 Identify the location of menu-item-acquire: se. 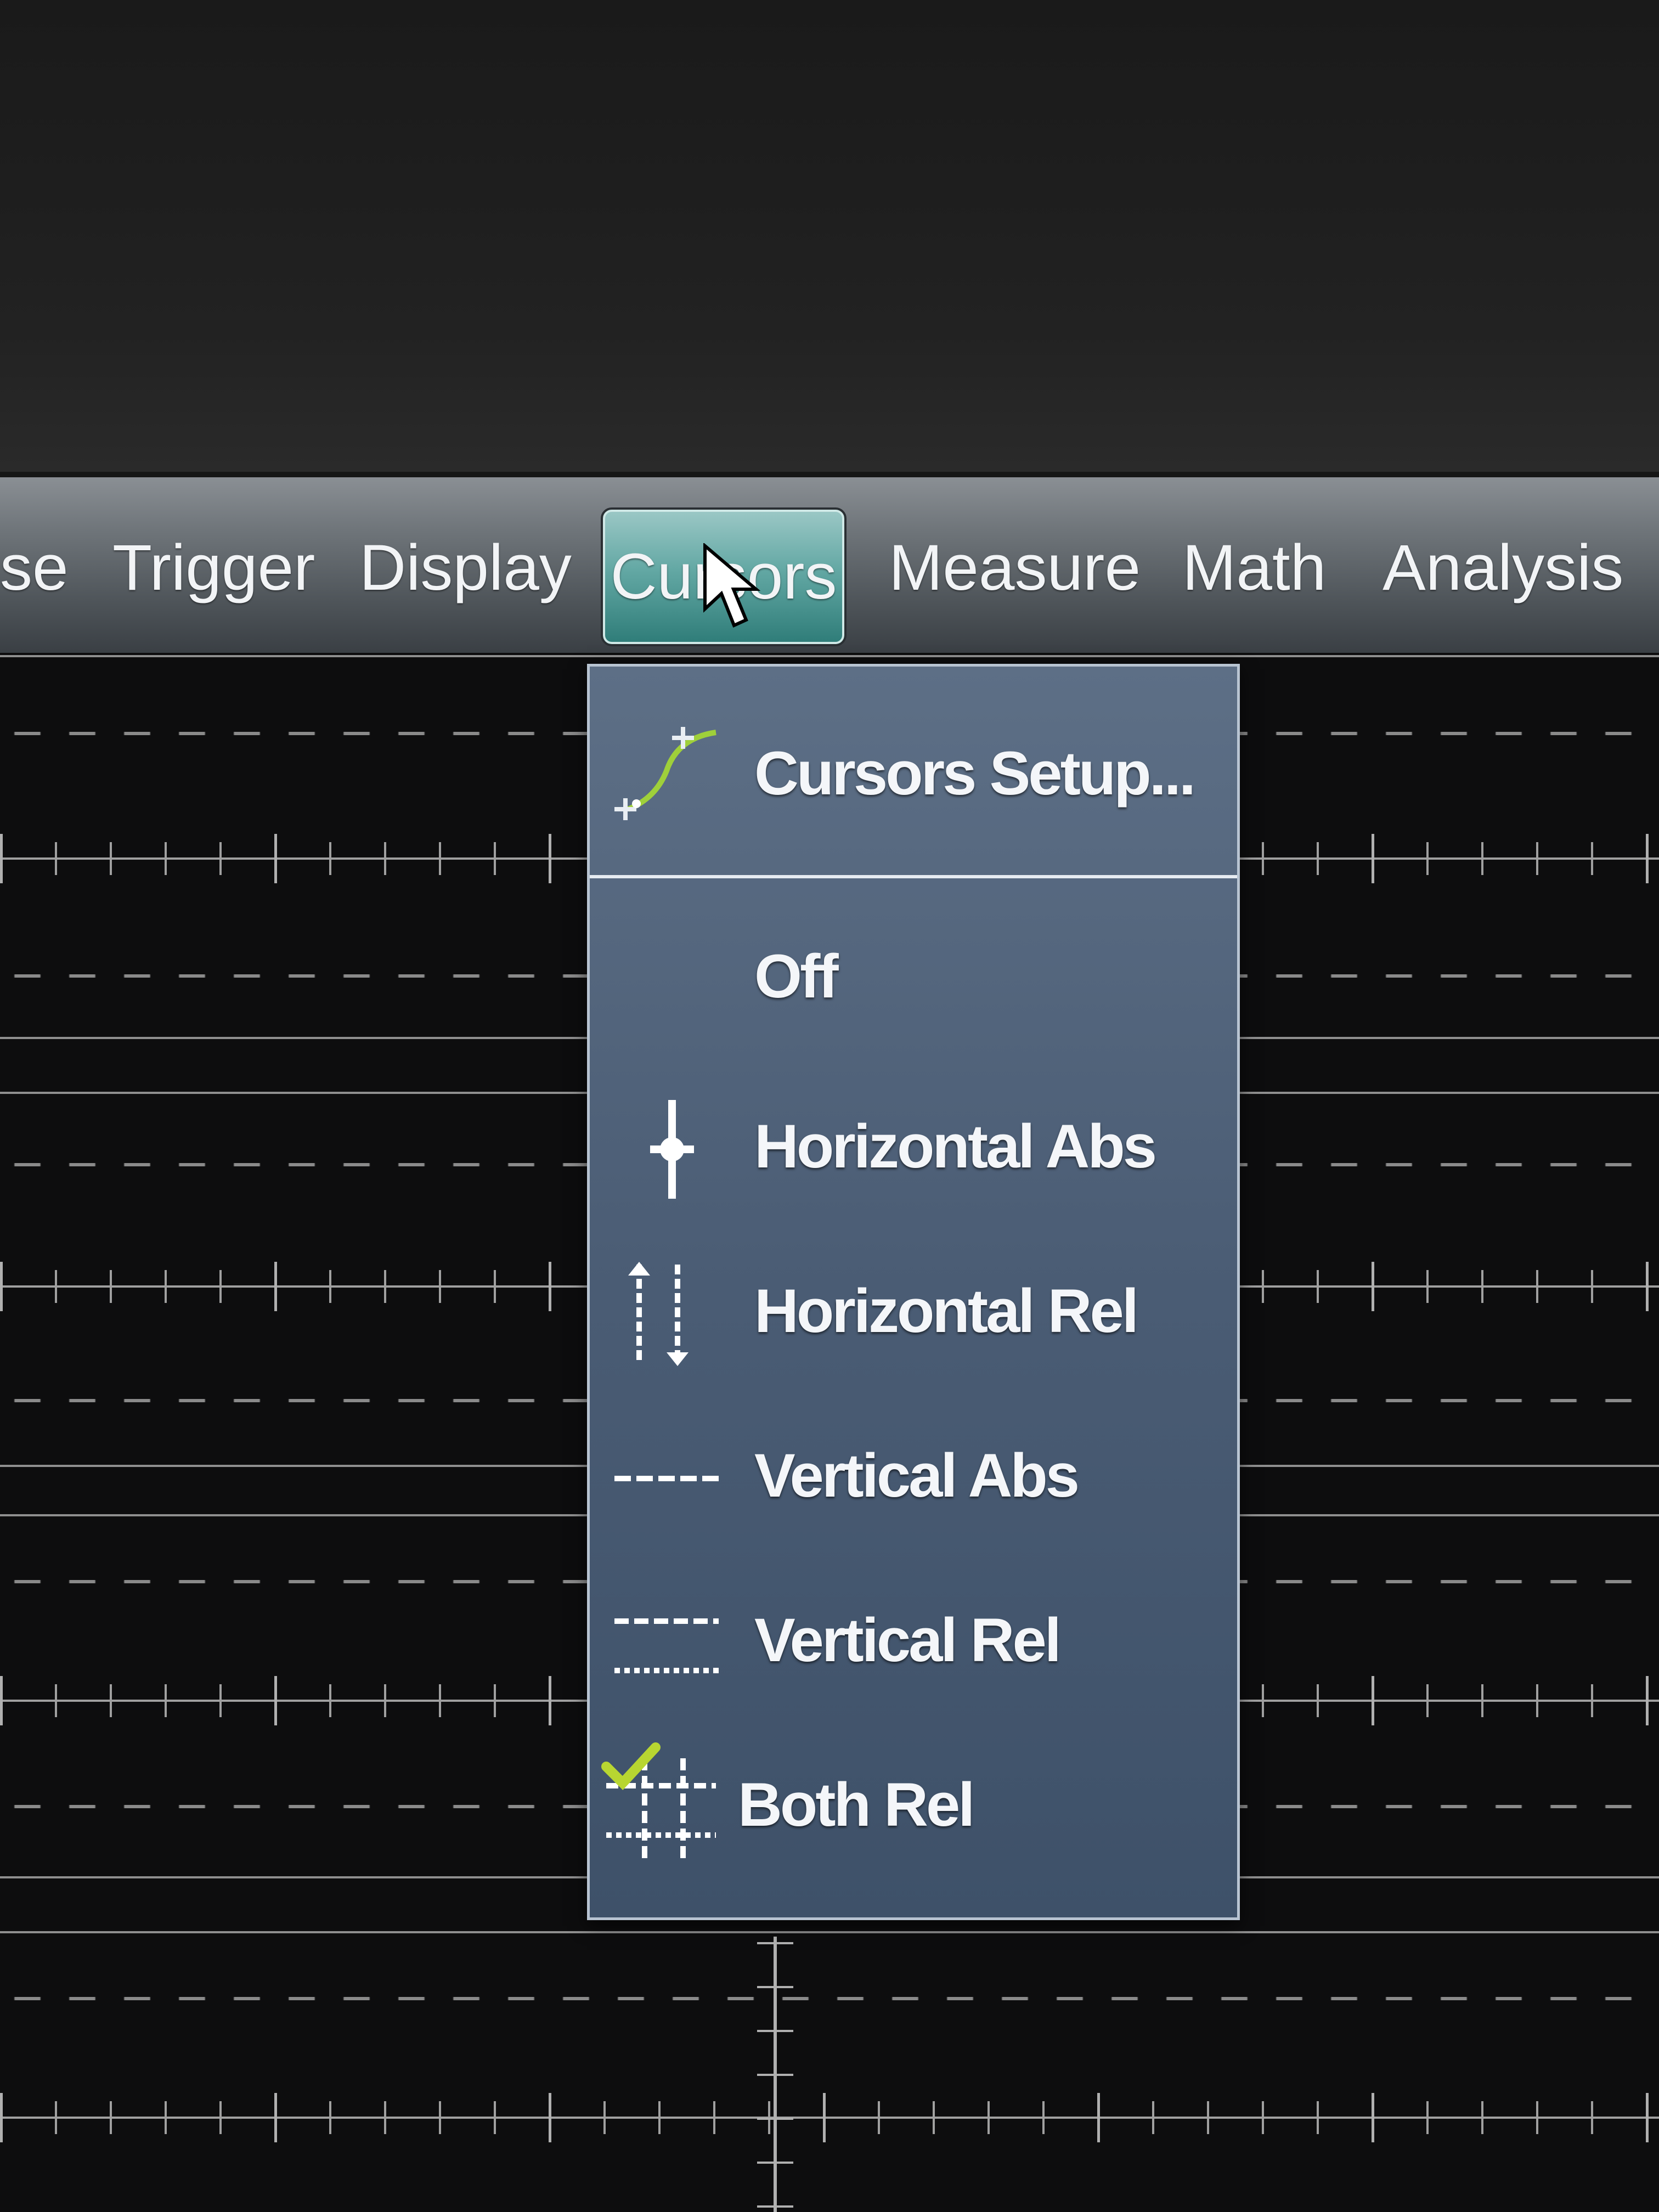
(35, 567).